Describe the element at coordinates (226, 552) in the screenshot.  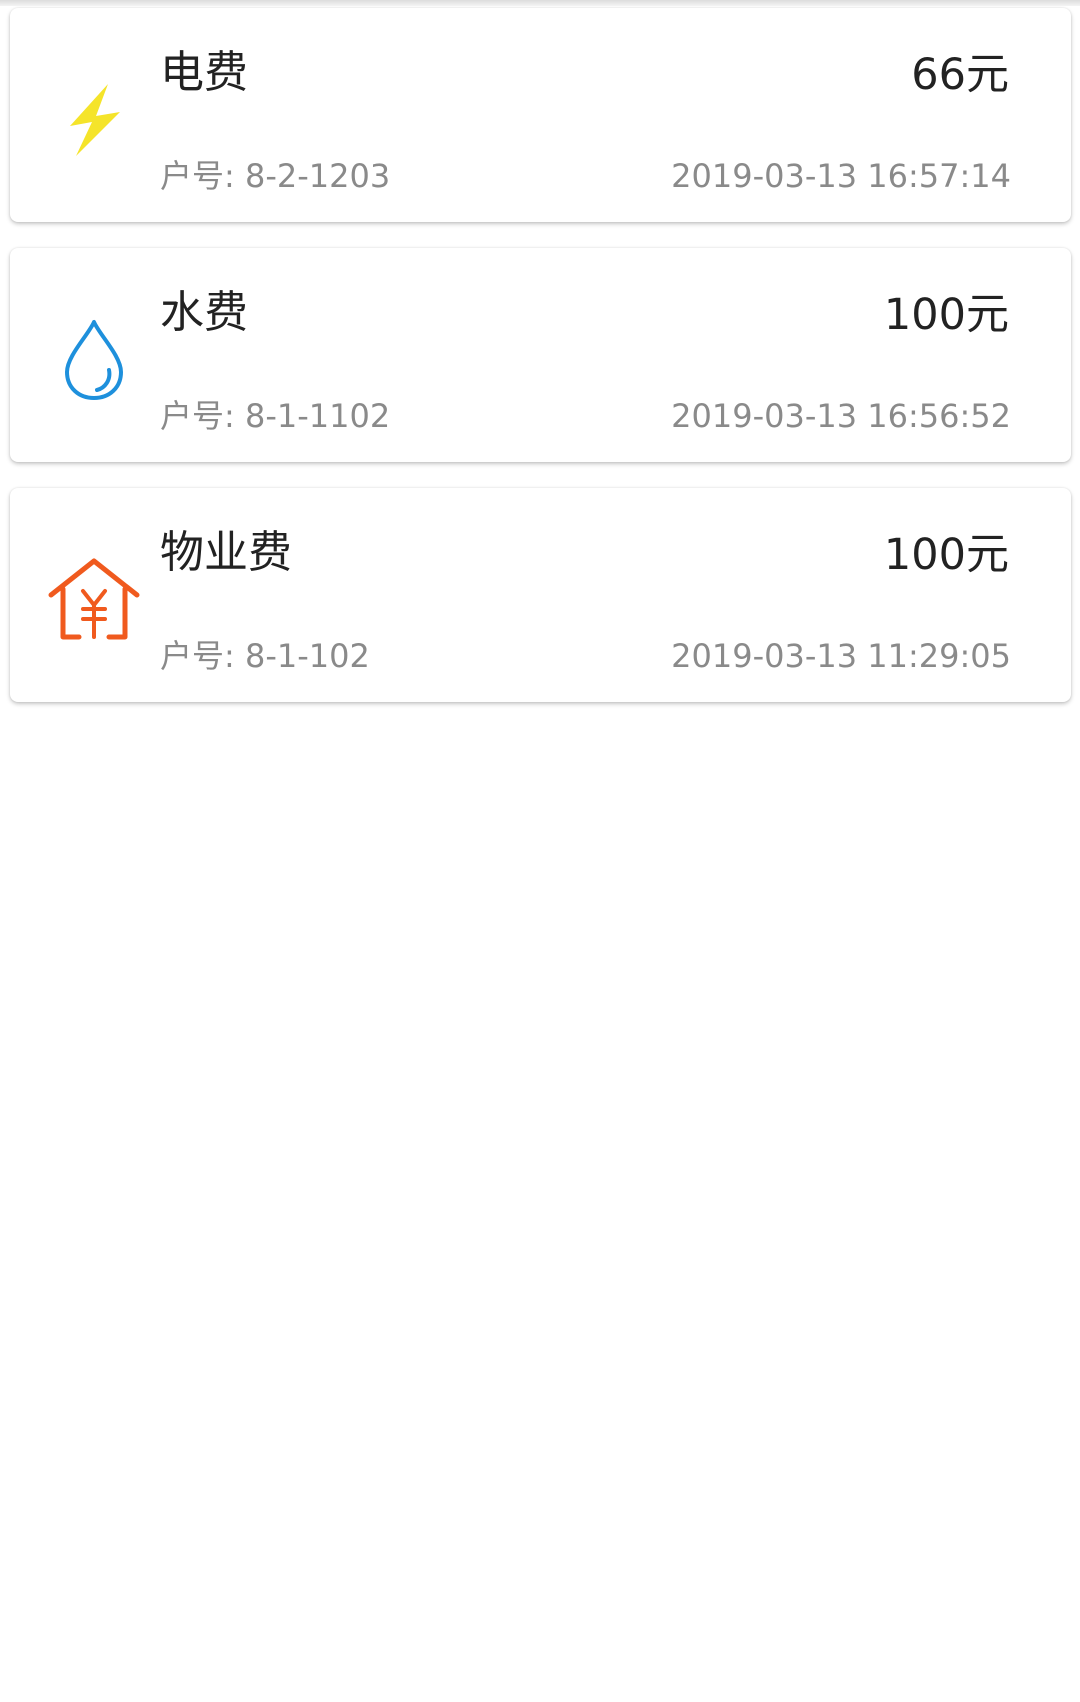
I see `payment-title: 物业费` at that location.